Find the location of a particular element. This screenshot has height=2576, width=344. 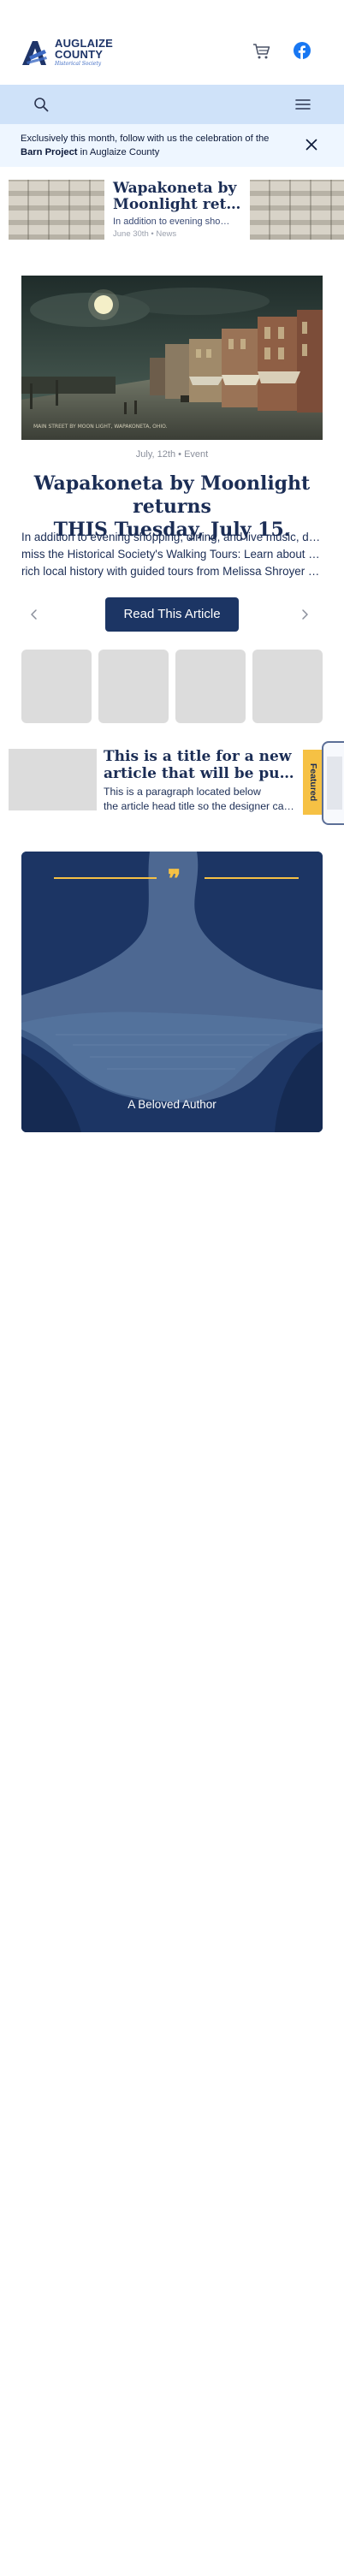

hero-date: July, 12th is located at coordinates (155, 454).